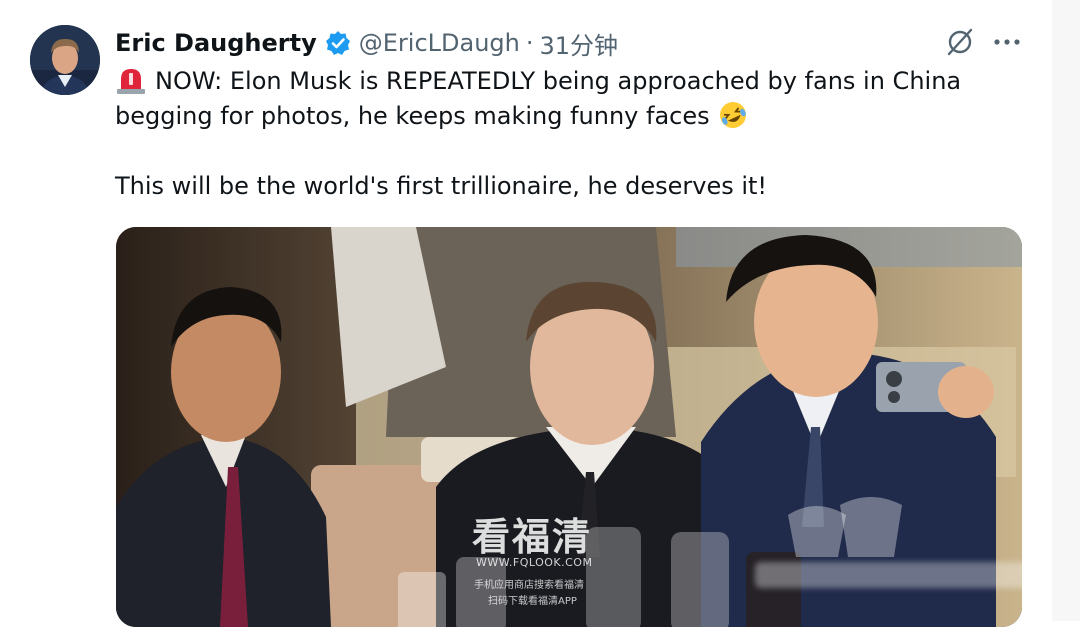 The image size is (1080, 627). What do you see at coordinates (216, 43) in the screenshot?
I see `author-display-name: Eric Daugherty` at bounding box center [216, 43].